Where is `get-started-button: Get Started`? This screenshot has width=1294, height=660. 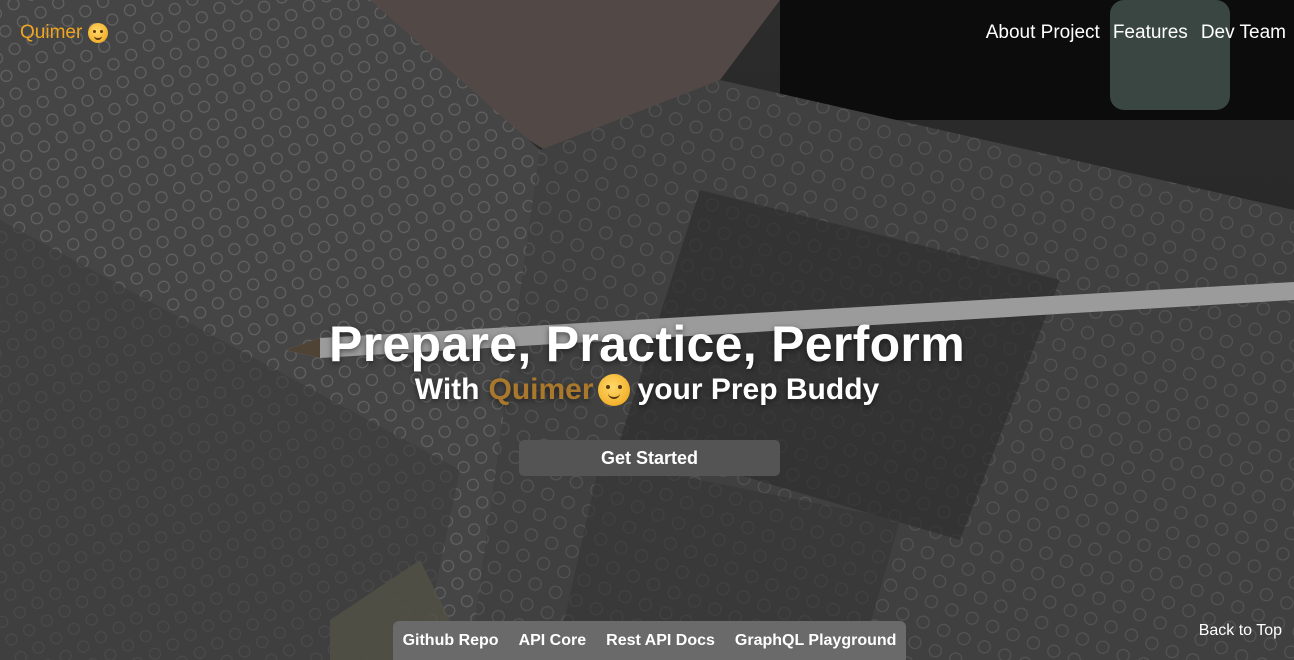
get-started-button: Get Started is located at coordinates (649, 458).